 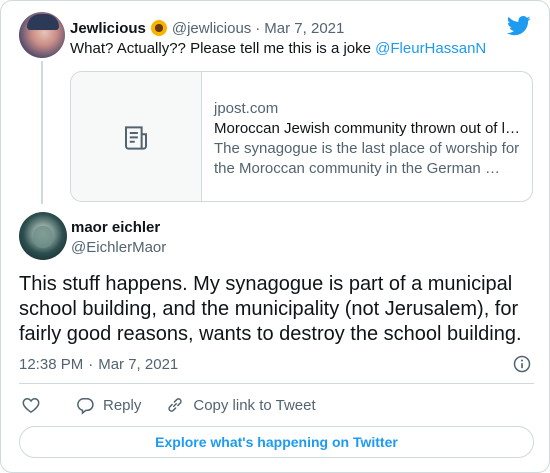 What do you see at coordinates (85, 406) in the screenshot?
I see `reply-icon` at bounding box center [85, 406].